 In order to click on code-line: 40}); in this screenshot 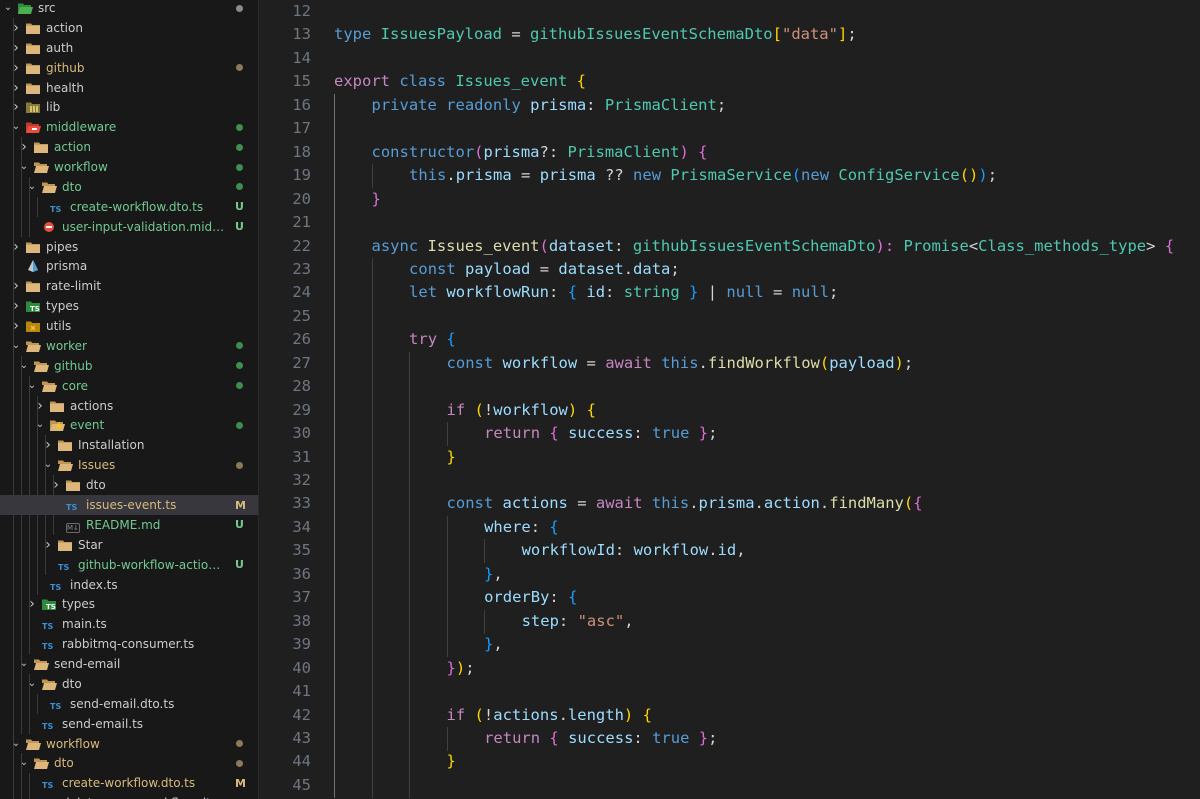, I will do `click(729, 668)`.